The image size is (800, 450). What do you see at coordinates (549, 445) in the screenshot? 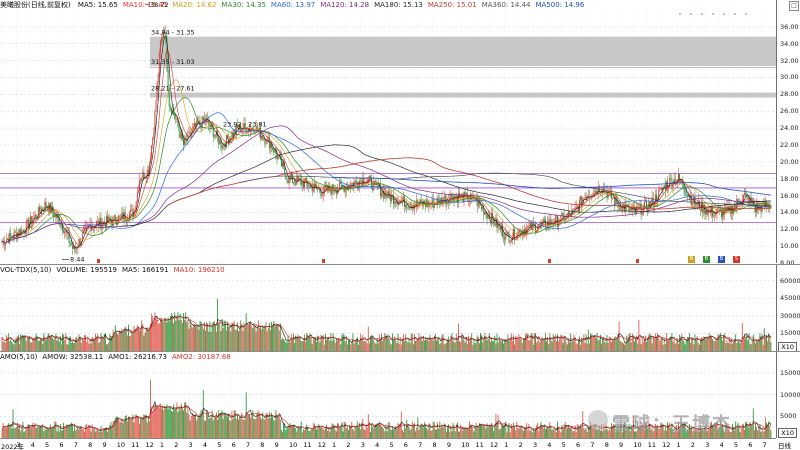
I see `date-tick-38: 4` at bounding box center [549, 445].